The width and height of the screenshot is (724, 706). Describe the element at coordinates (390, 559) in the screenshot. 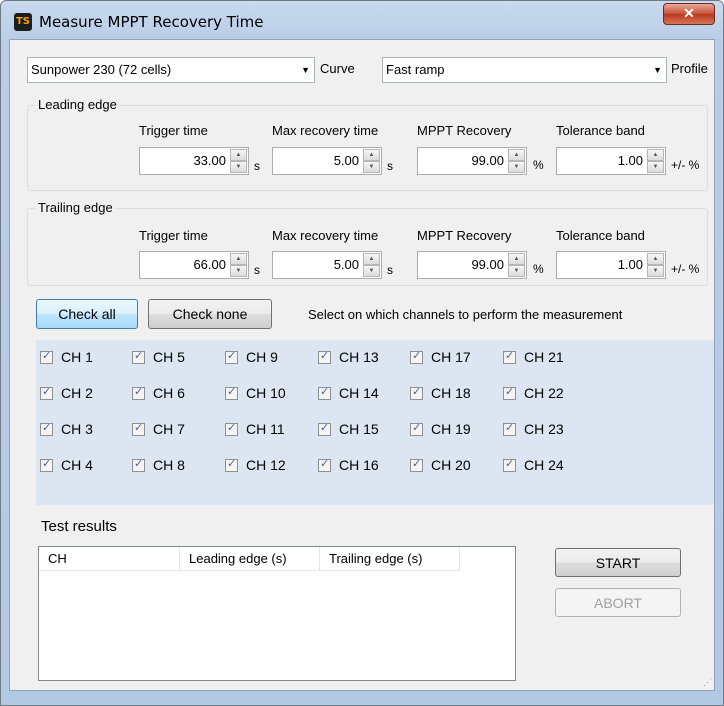

I see `column-header-trailing-edge: Trailing edge (s)` at that location.